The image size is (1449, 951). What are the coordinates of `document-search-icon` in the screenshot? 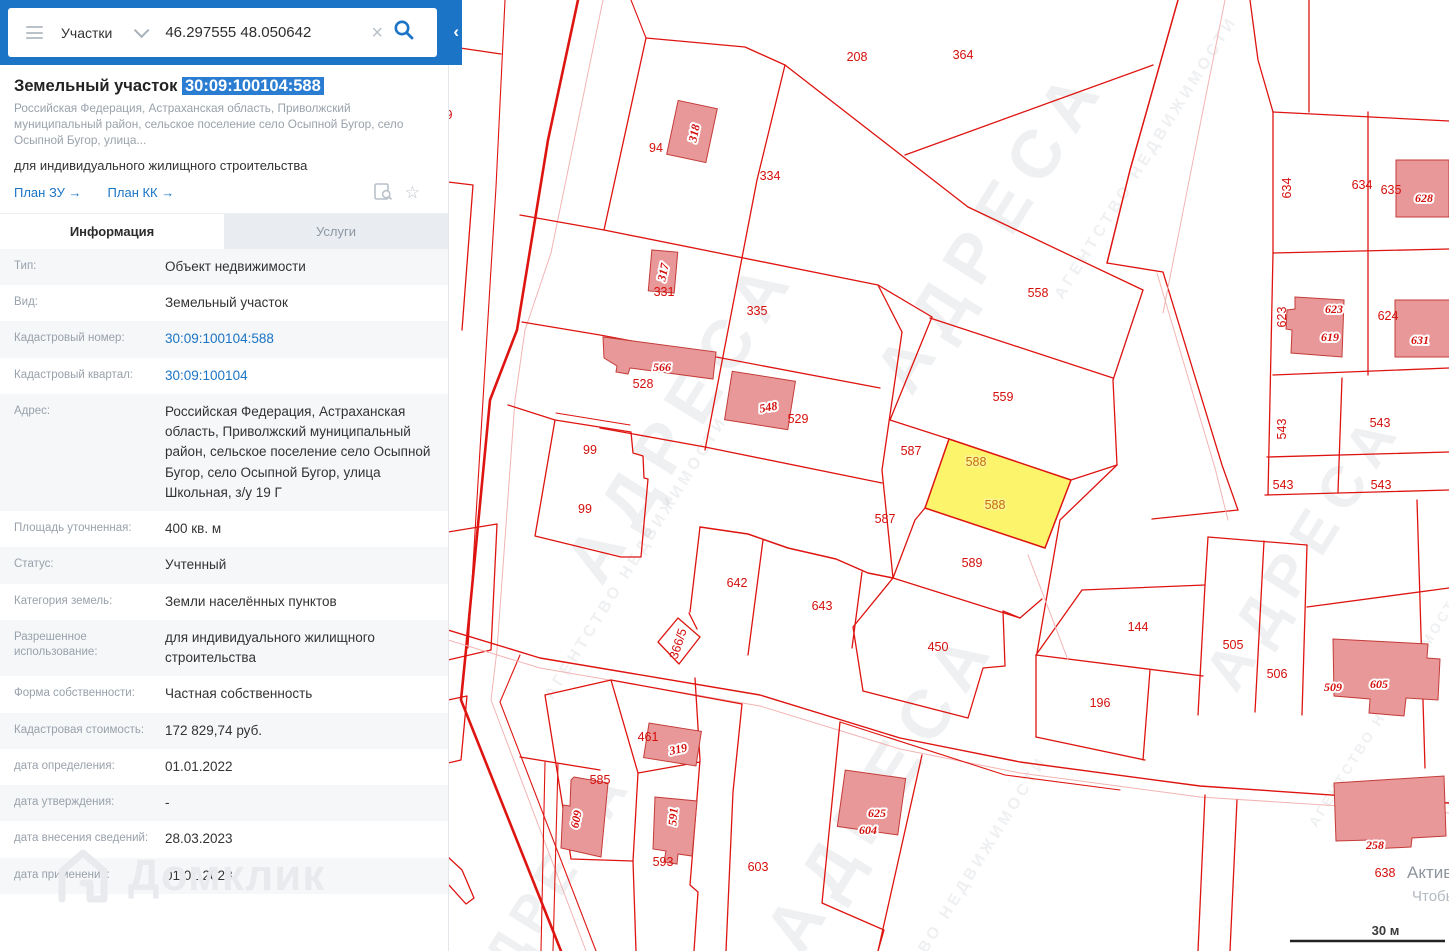 It's located at (383, 194).